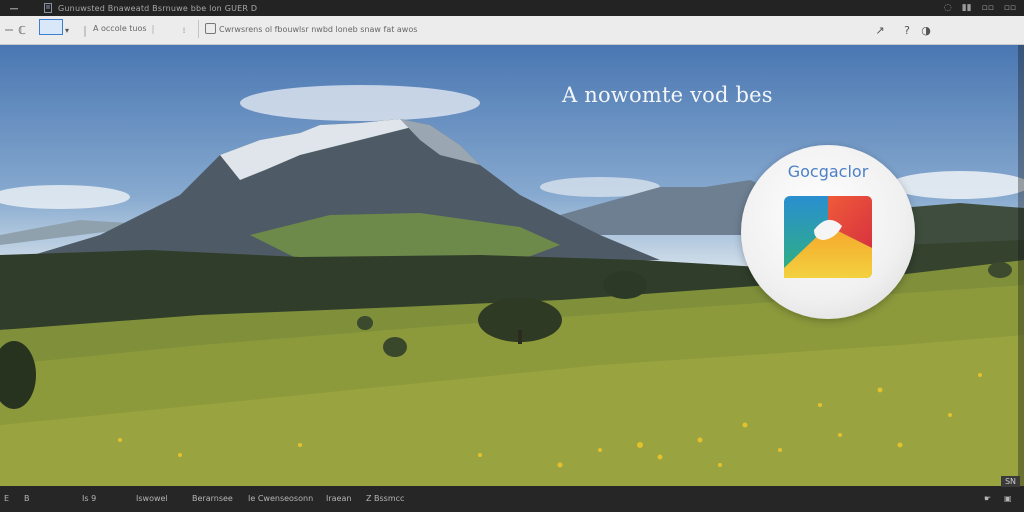  I want to click on close-icon: ▫▫, so click(1010, 8).